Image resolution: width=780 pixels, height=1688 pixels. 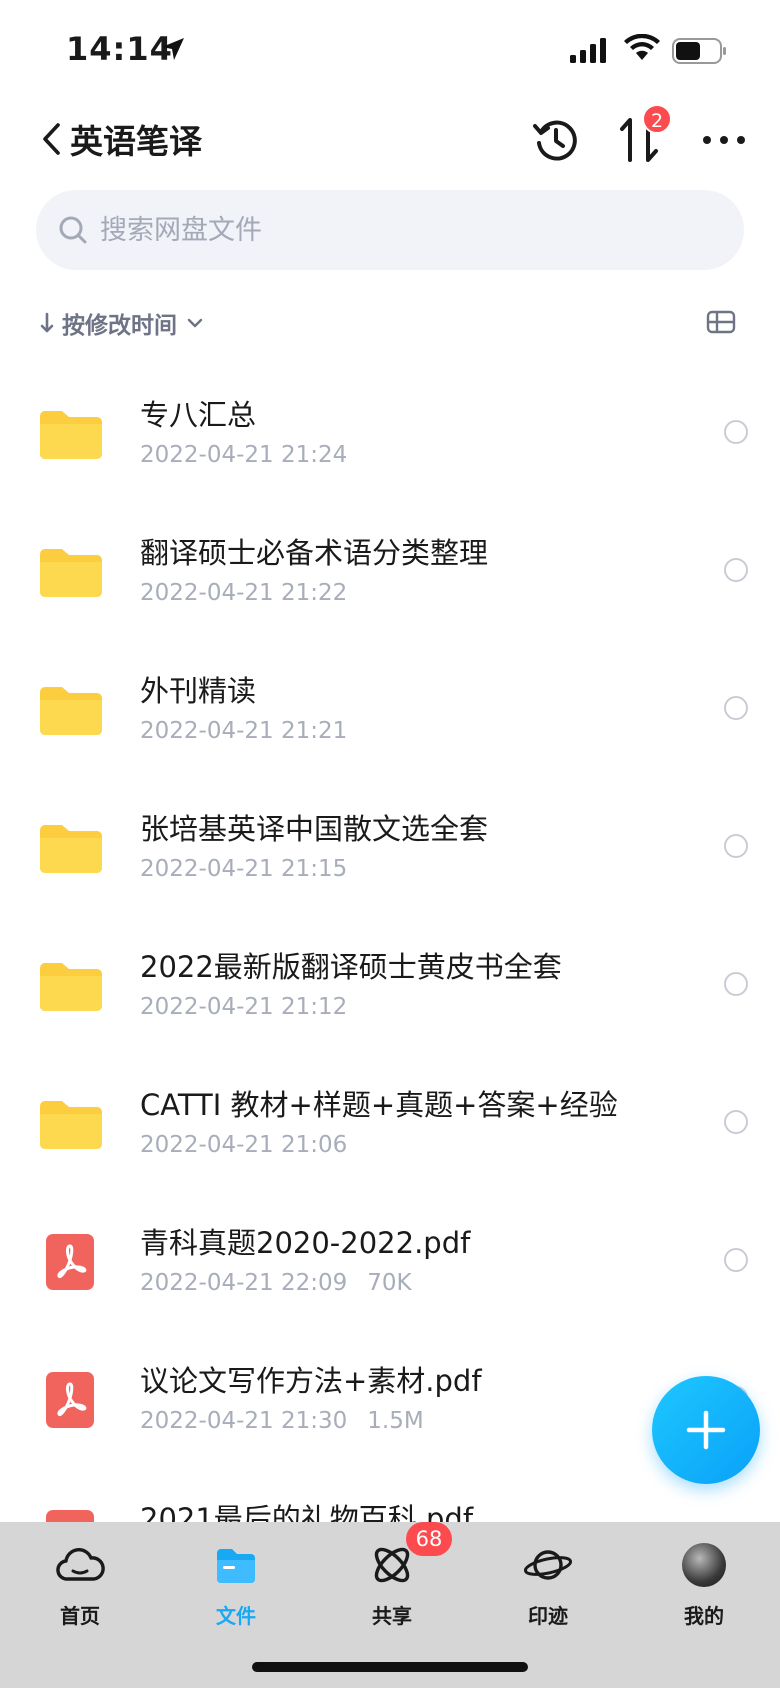 I want to click on file-meta: 2022-04-21 21:24, so click(x=243, y=455).